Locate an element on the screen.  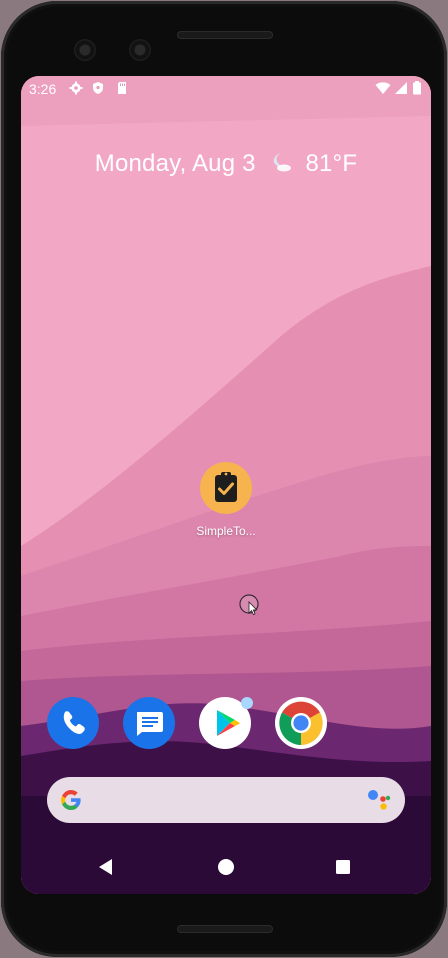
dock-messages is located at coordinates (149, 723).